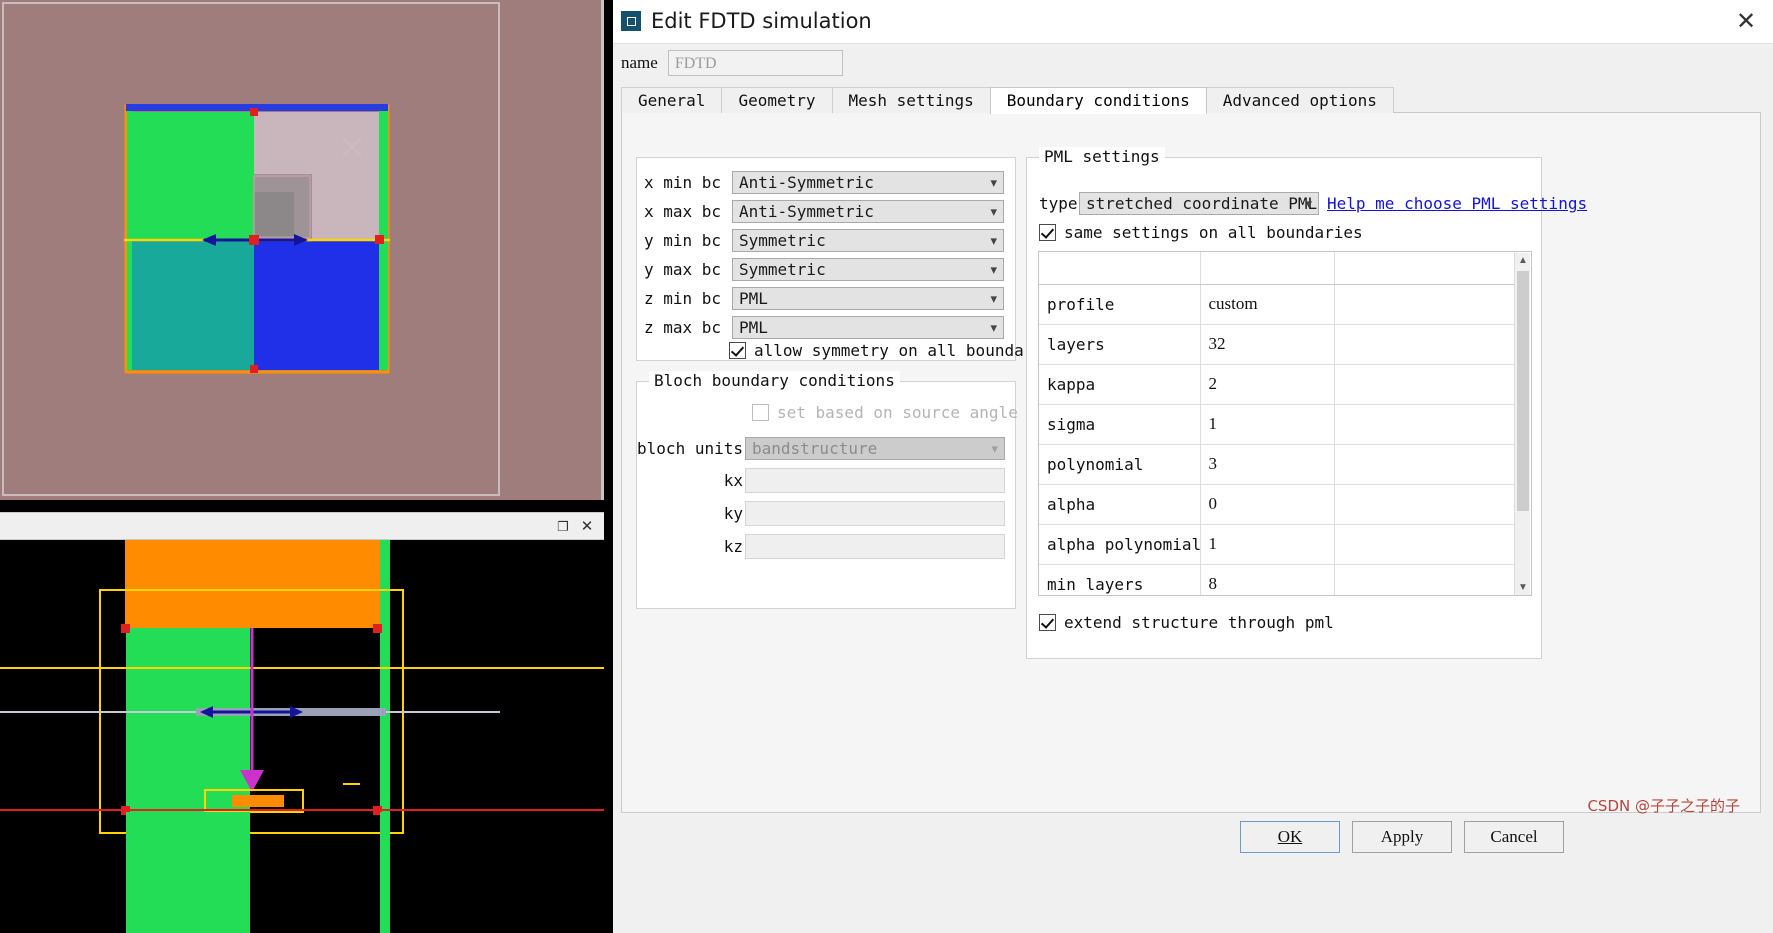 The image size is (1773, 933). Describe the element at coordinates (875, 546) in the screenshot. I see `kz-input` at that location.